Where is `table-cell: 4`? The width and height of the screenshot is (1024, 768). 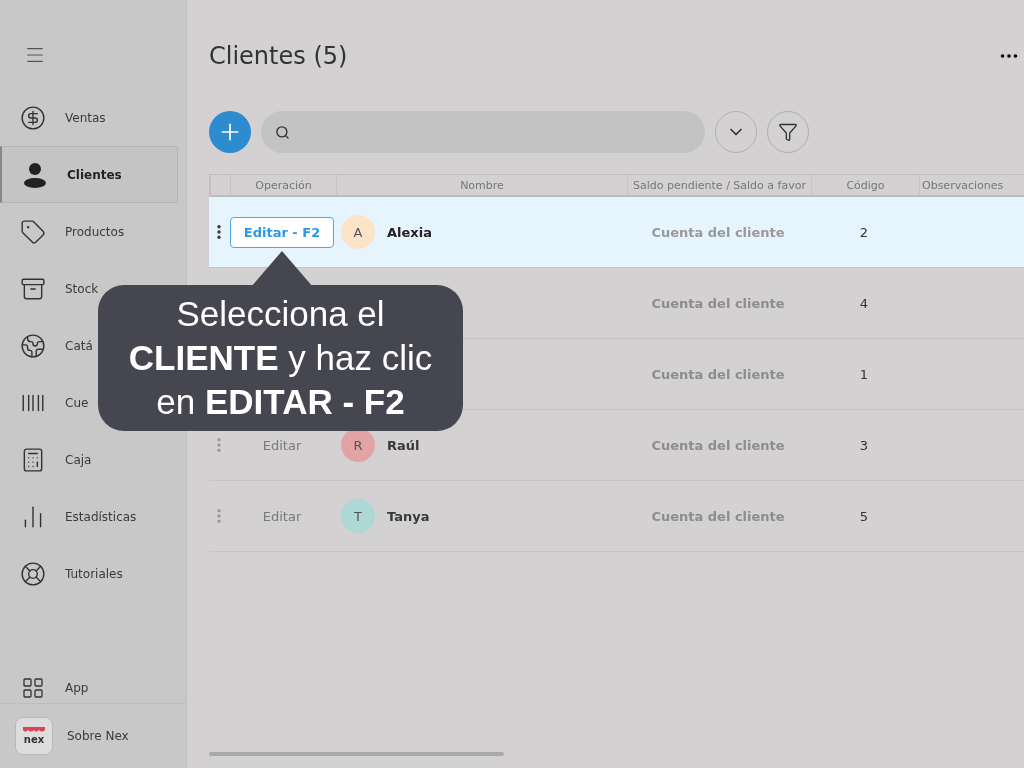
table-cell: 4 is located at coordinates (864, 303).